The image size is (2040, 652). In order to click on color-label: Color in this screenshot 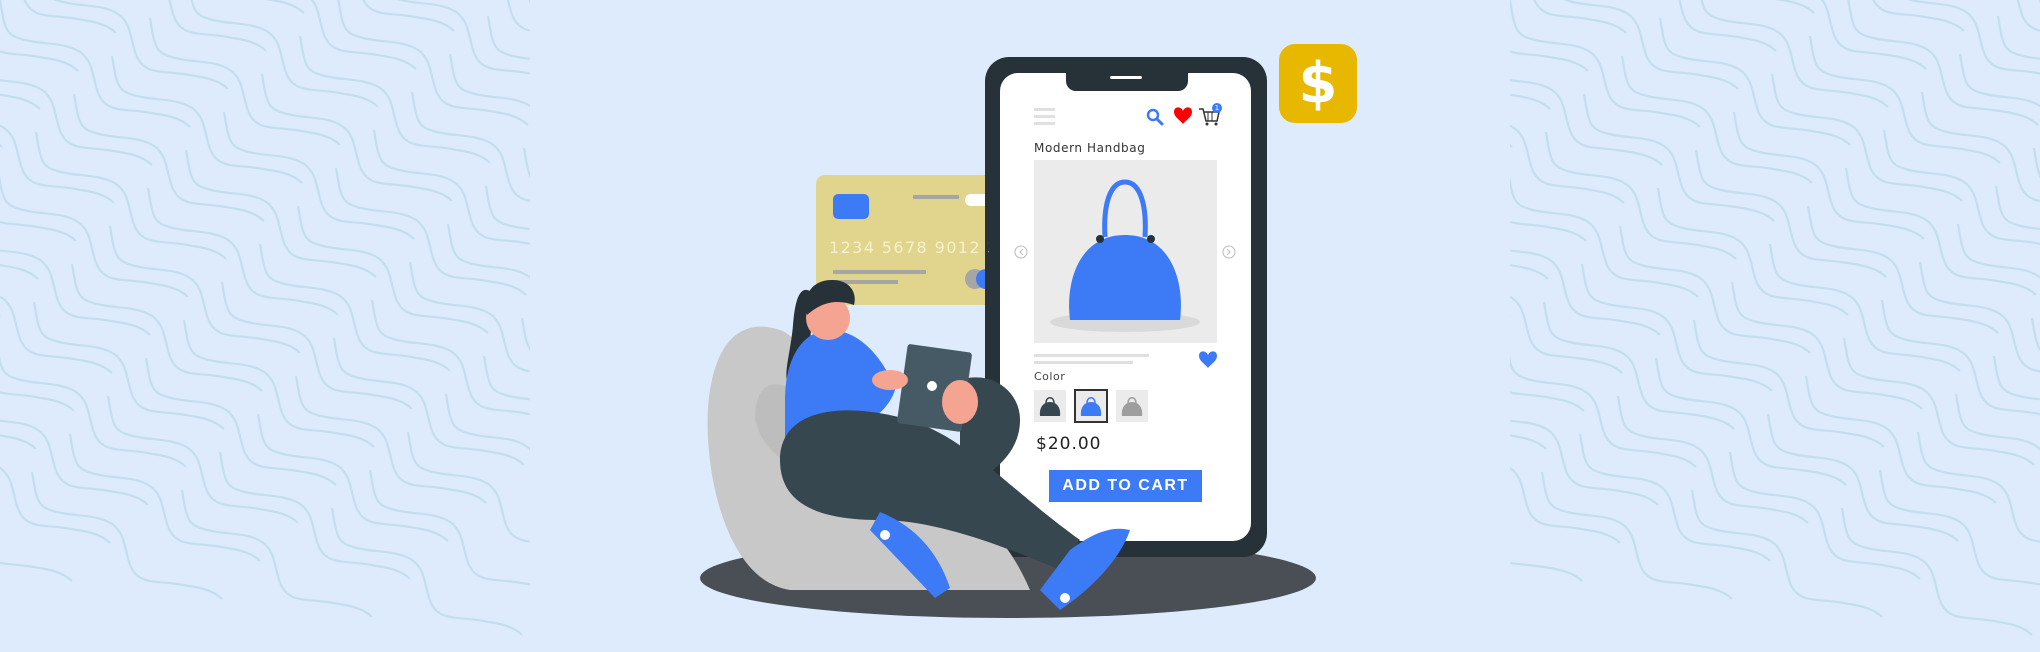, I will do `click(1050, 376)`.